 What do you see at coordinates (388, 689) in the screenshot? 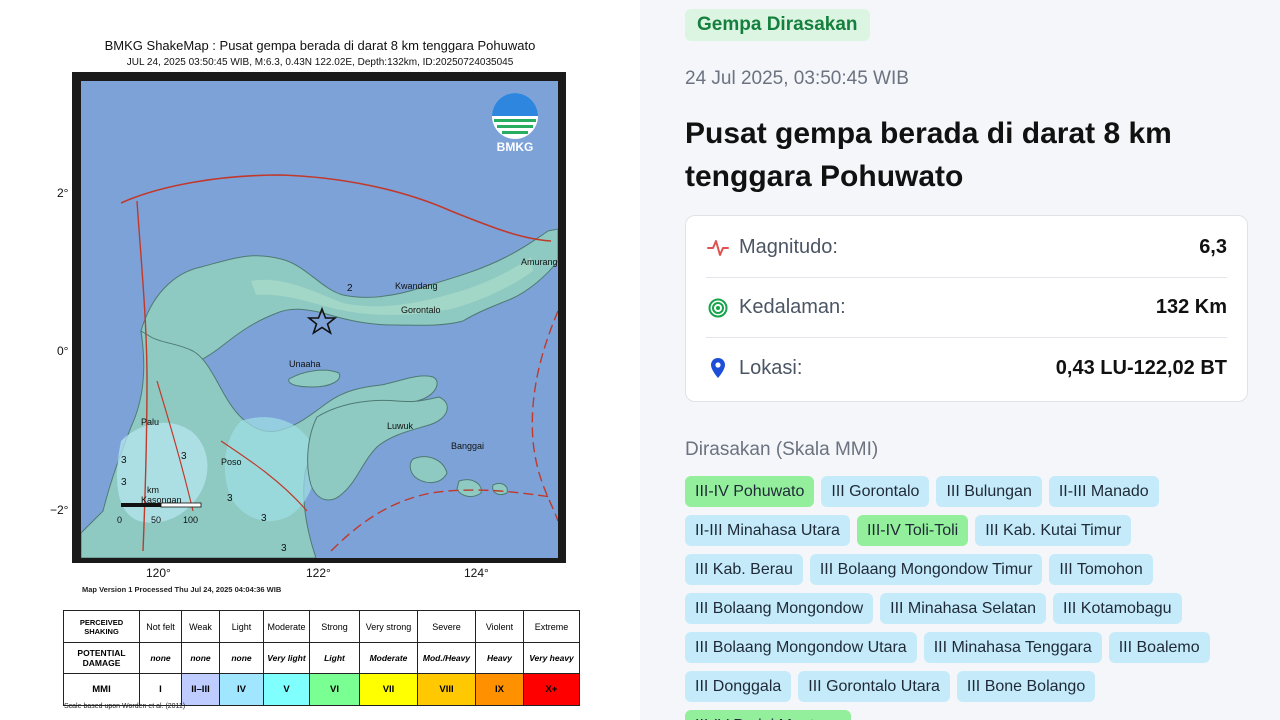
I see `mmi-cell: VII` at bounding box center [388, 689].